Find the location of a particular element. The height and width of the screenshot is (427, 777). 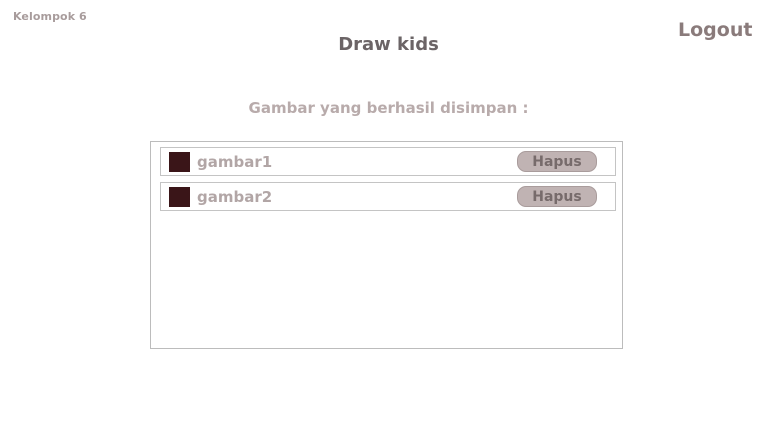

drawing-name: gambar2 is located at coordinates (235, 197).